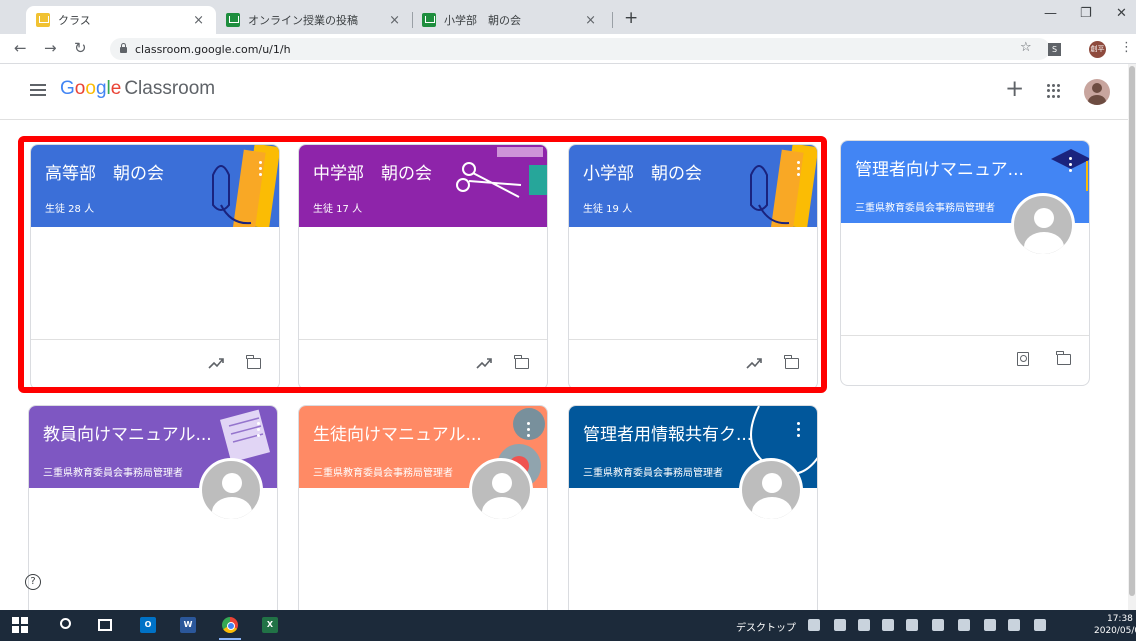 This screenshot has height=641, width=1136. Describe the element at coordinates (188, 625) in the screenshot. I see `word-icon: W` at that location.